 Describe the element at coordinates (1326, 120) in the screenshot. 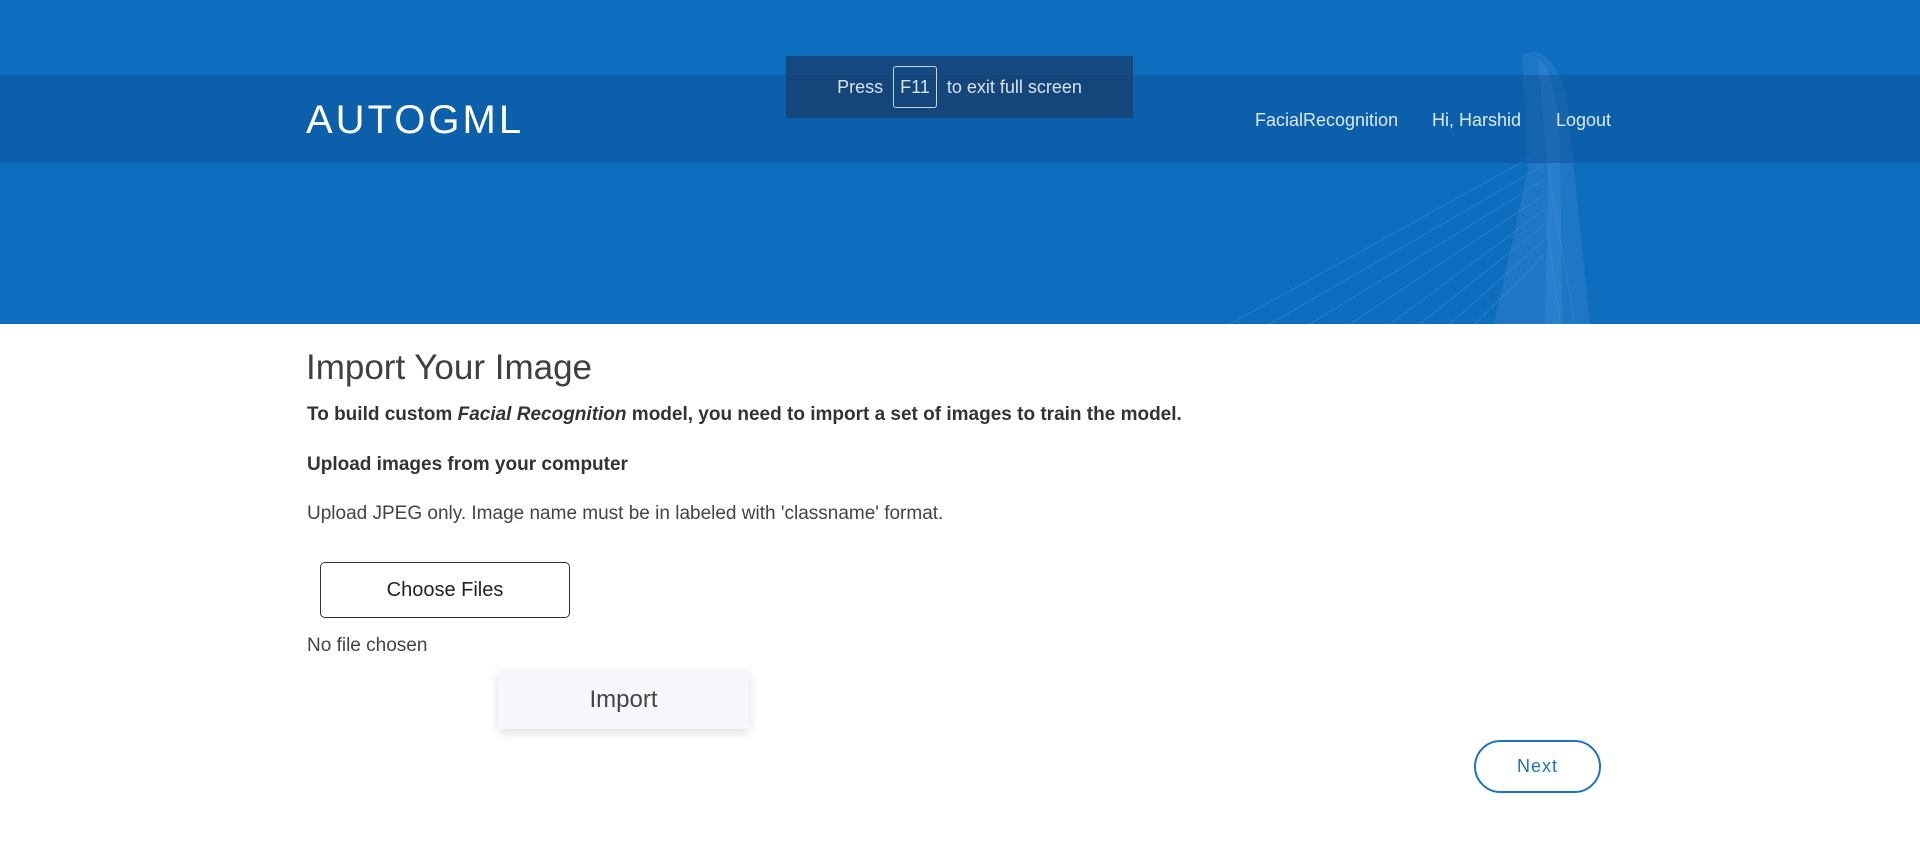

I see `nav-project-link: FacialRecognition` at that location.